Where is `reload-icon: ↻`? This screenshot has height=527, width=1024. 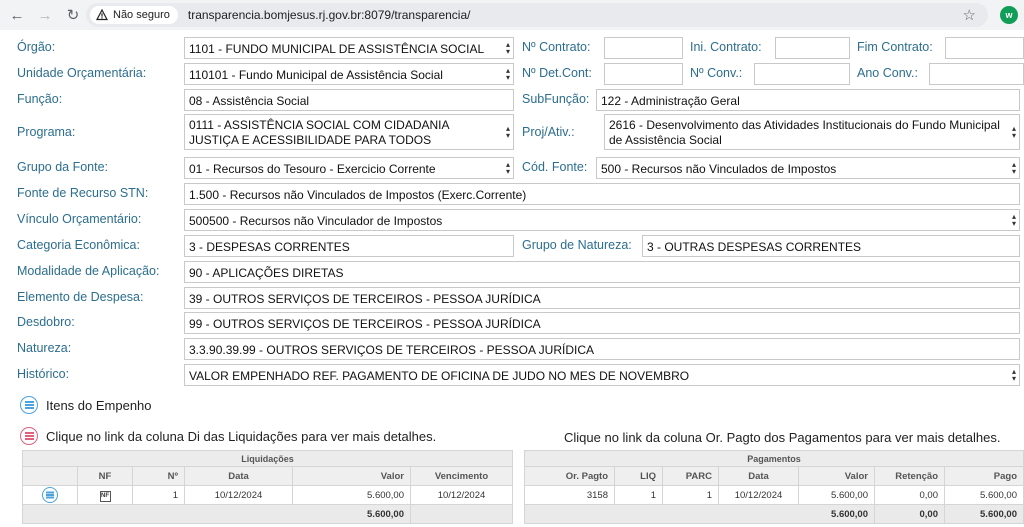
reload-icon: ↻ is located at coordinates (73, 15).